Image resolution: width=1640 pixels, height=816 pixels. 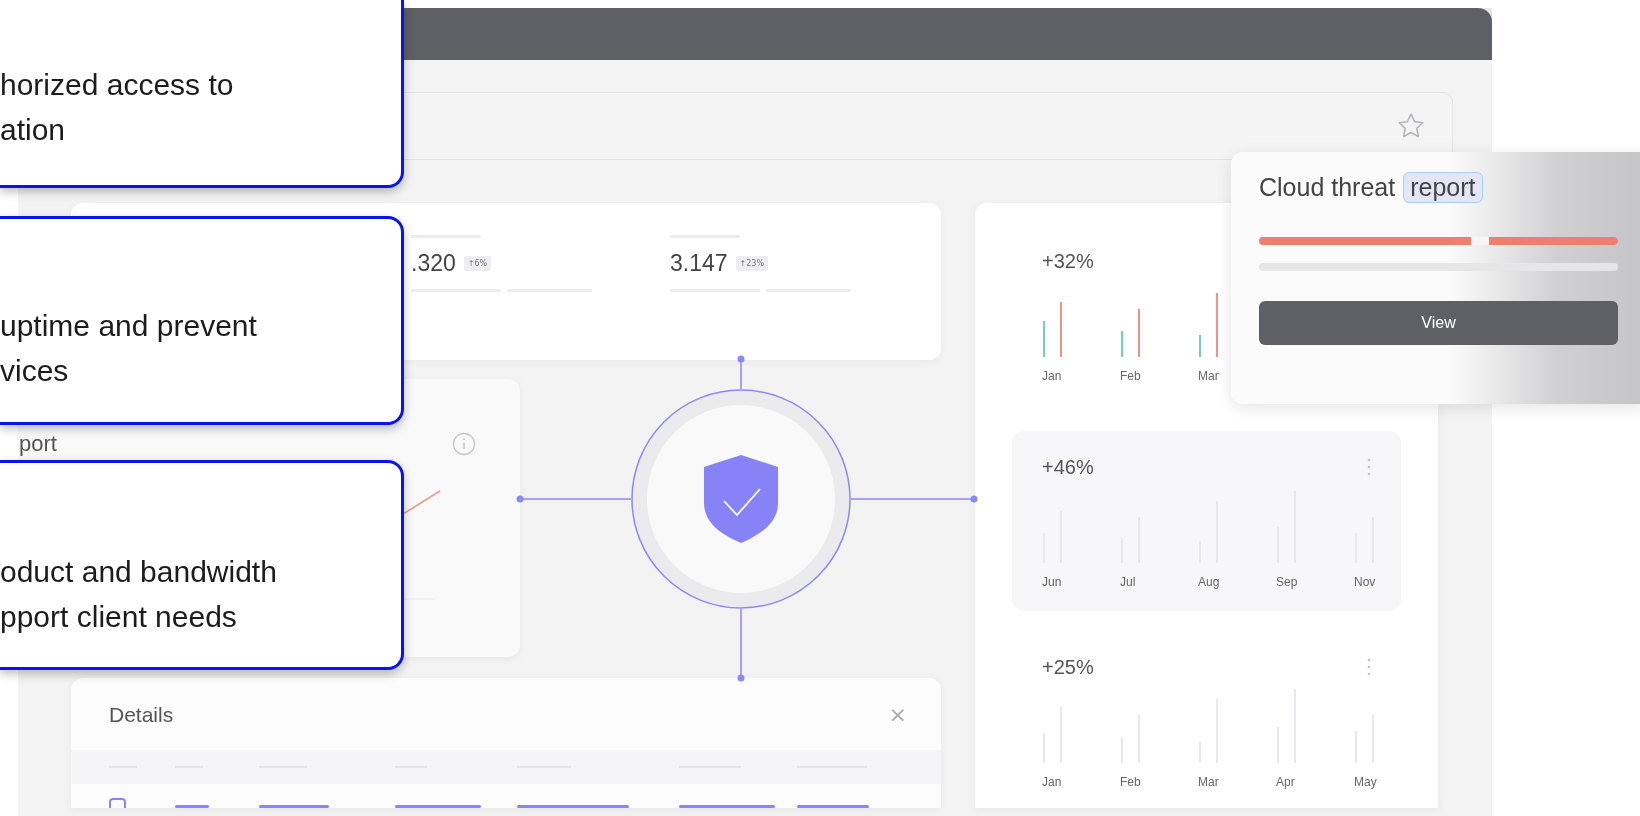 What do you see at coordinates (34, 371) in the screenshot?
I see `callout-text: vices` at bounding box center [34, 371].